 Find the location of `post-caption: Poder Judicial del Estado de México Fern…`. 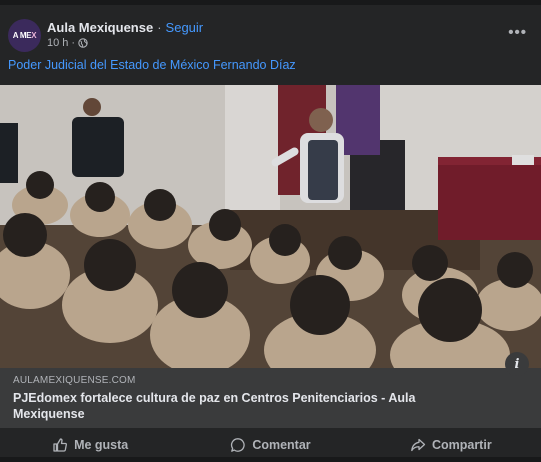

post-caption: Poder Judicial del Estado de México Fern… is located at coordinates (152, 65).